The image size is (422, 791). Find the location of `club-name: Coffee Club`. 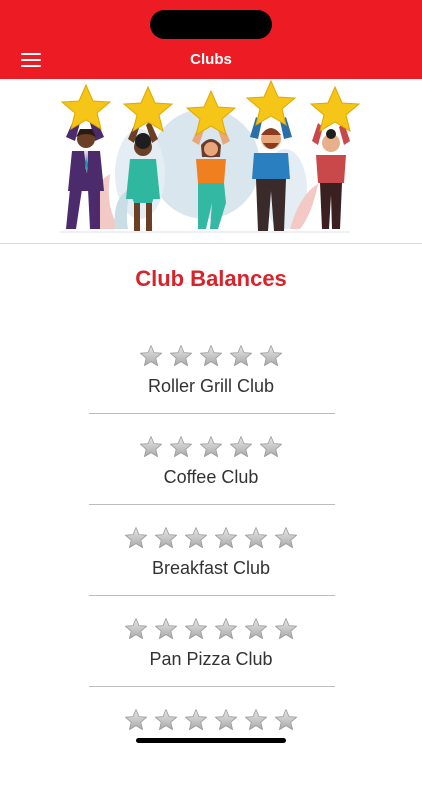

club-name: Coffee Club is located at coordinates (211, 477).